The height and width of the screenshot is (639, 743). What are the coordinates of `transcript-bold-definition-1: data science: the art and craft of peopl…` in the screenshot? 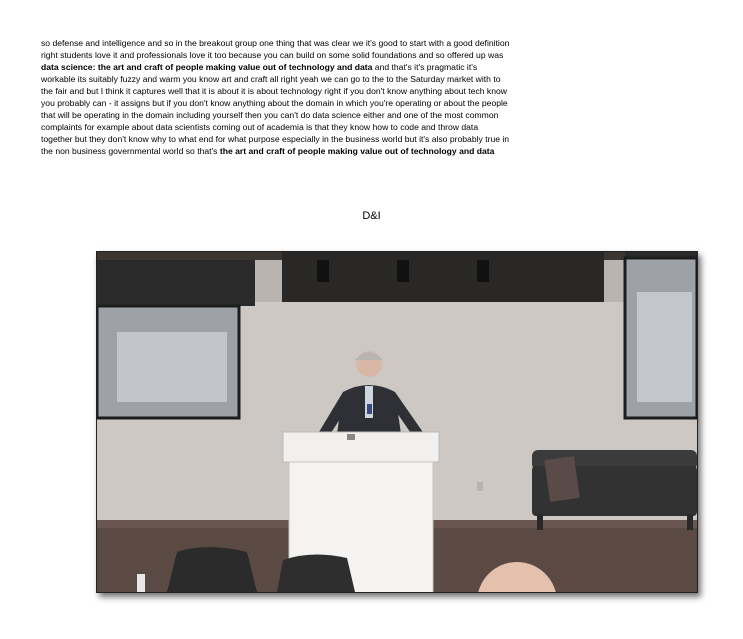 It's located at (207, 67).